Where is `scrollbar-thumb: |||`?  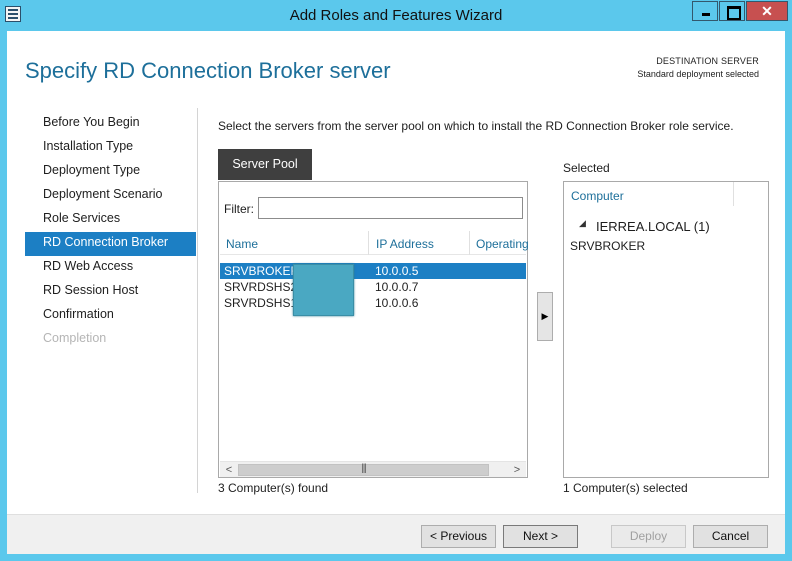 scrollbar-thumb: ||| is located at coordinates (363, 469).